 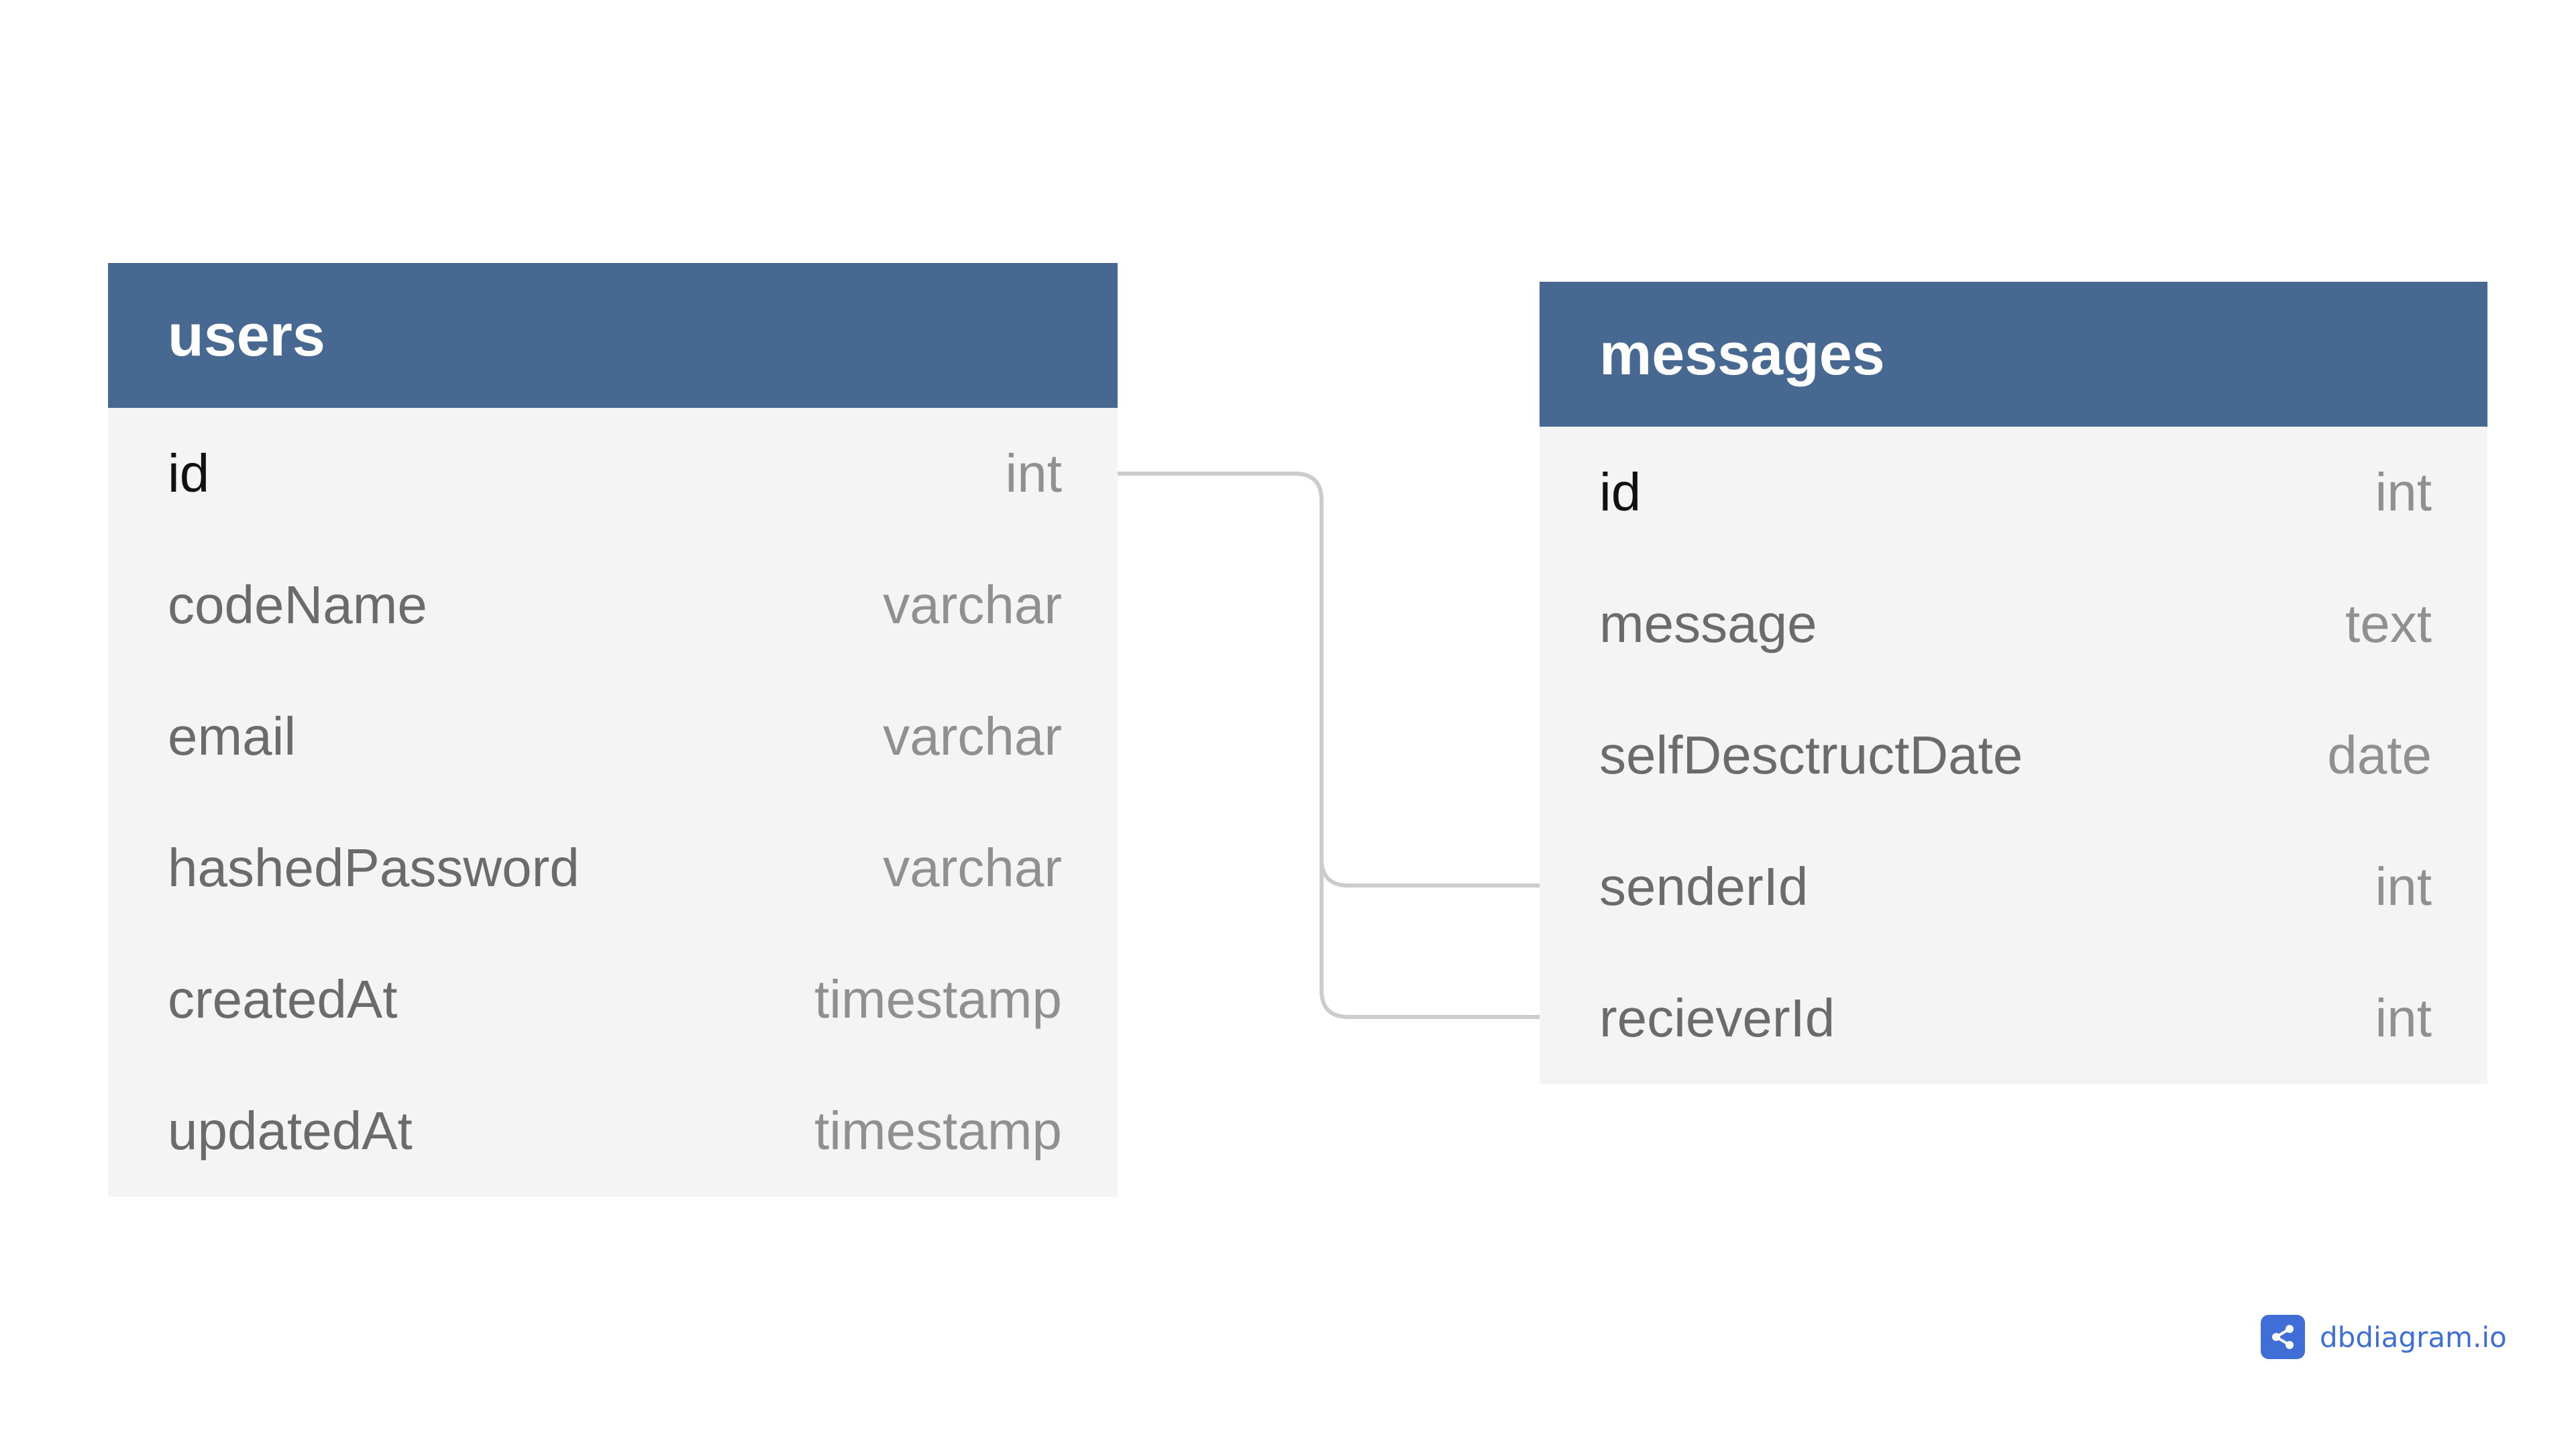 I want to click on relation-users-id-to-messages-recieverId, so click(x=1417, y=745).